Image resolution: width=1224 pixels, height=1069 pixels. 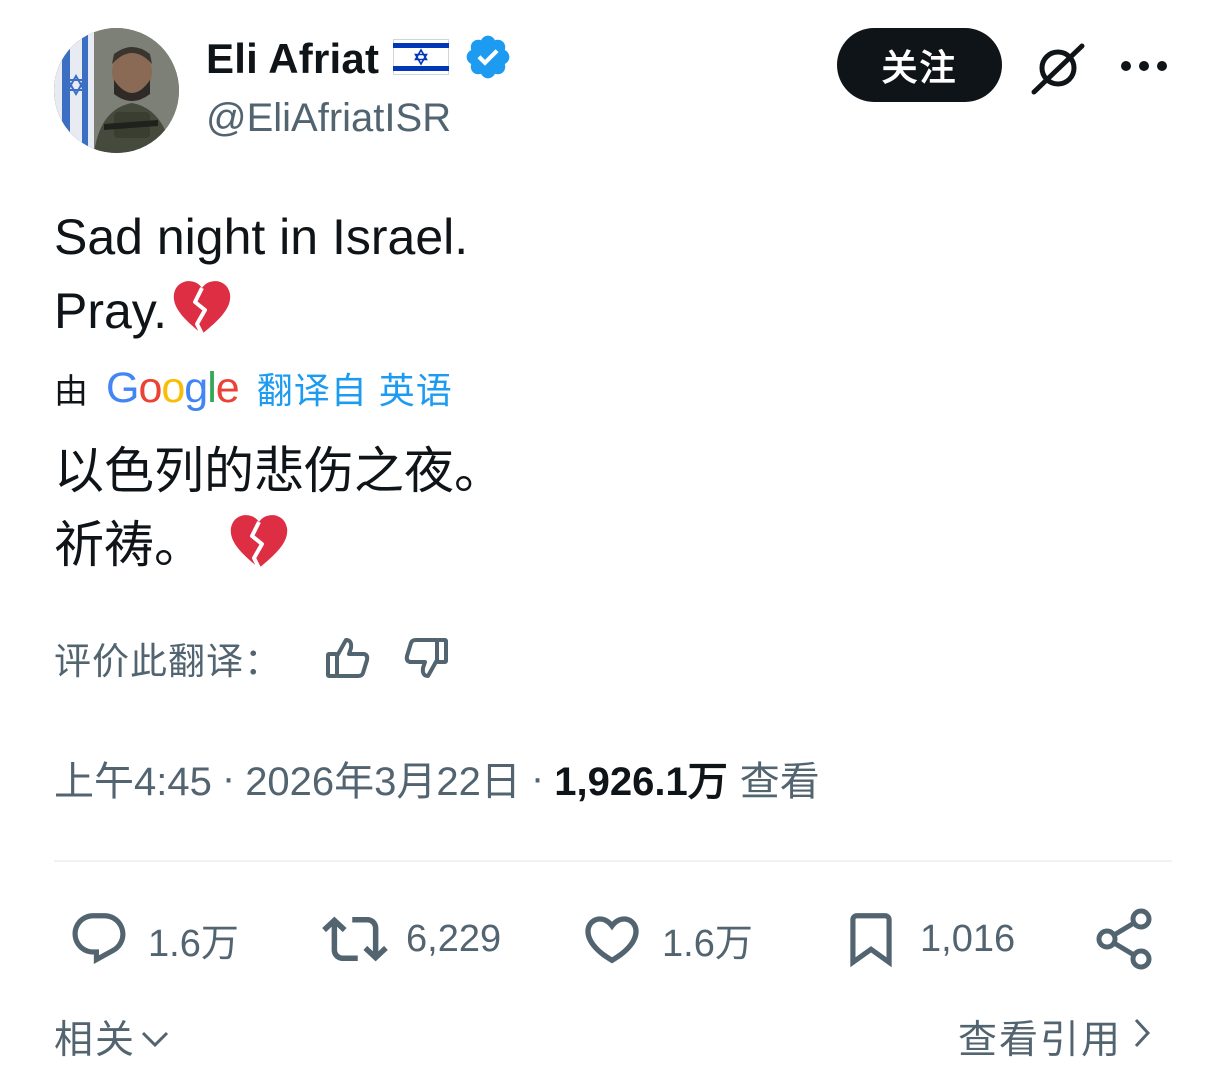 What do you see at coordinates (99, 939) in the screenshot?
I see `reply-icon` at bounding box center [99, 939].